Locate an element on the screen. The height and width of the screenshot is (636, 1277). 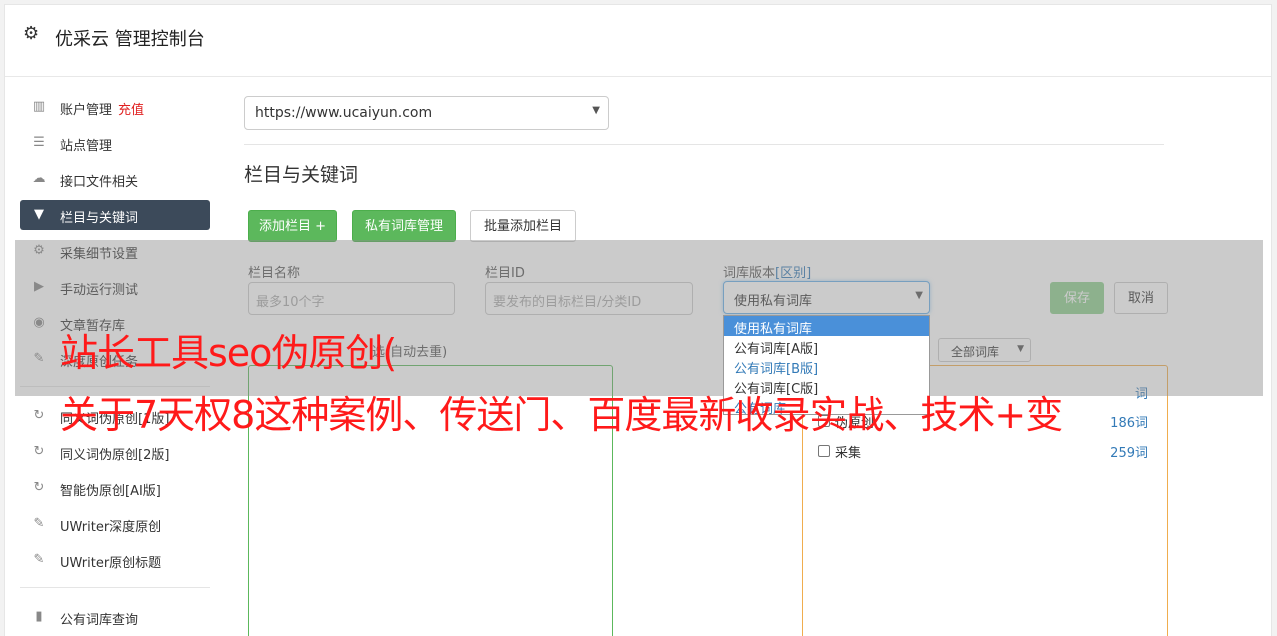
site-select-value: https://www.ucaiyun.com is located at coordinates (344, 113).